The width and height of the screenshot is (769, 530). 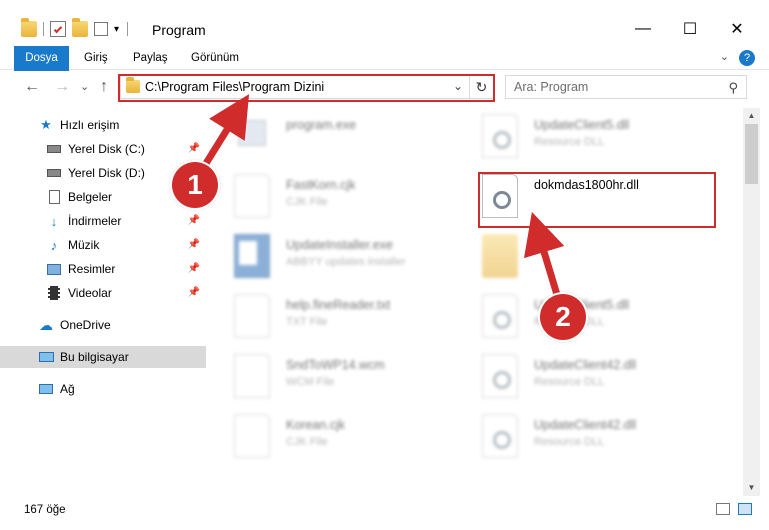 What do you see at coordinates (195, 185) in the screenshot?
I see `callout-badge-1: 1` at bounding box center [195, 185].